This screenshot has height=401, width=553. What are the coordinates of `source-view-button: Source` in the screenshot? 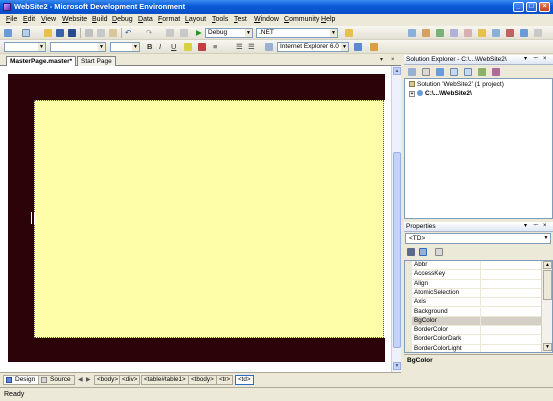 It's located at (56, 380).